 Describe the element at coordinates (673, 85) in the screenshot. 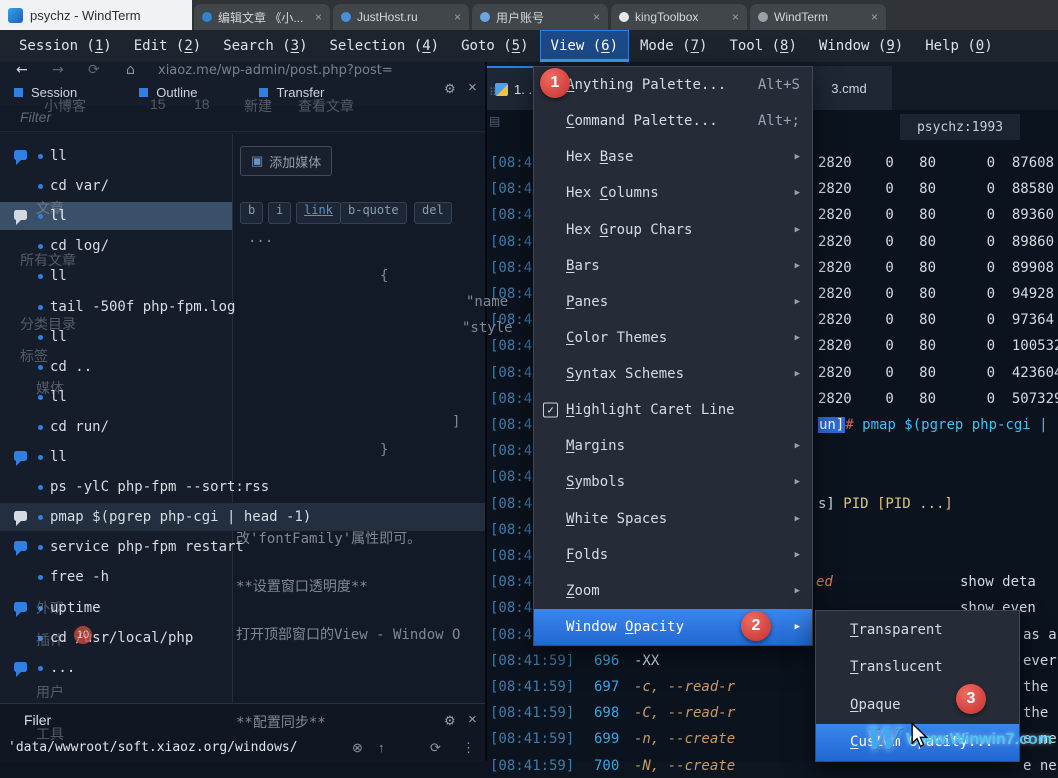

I see `view-menu-item-anything-palette: Anything Palette... Alt+S` at that location.